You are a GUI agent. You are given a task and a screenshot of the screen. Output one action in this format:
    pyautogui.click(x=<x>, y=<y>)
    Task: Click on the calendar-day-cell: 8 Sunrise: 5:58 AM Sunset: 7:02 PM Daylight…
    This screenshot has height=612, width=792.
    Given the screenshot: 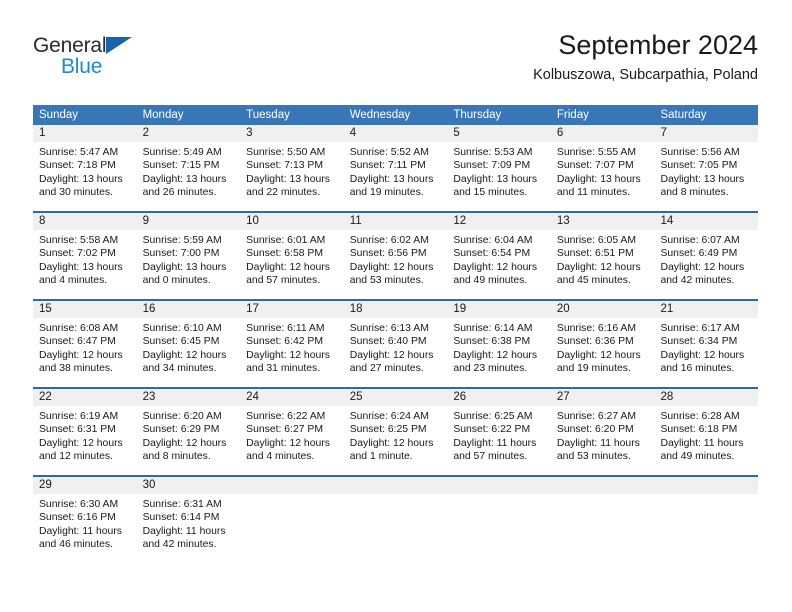 What is the action you would take?
    pyautogui.click(x=85, y=256)
    